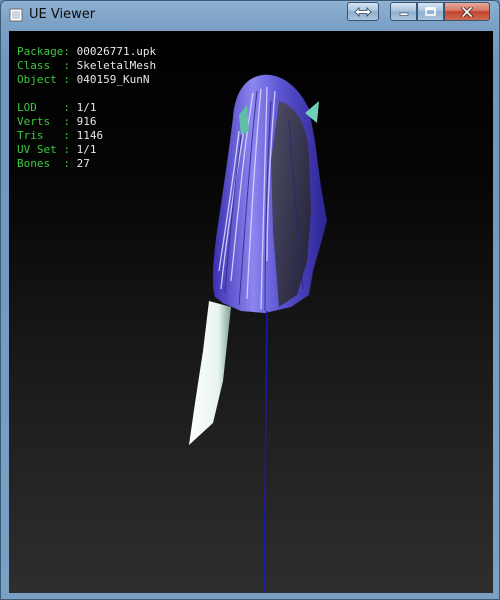  I want to click on minimize-icon, so click(403, 14).